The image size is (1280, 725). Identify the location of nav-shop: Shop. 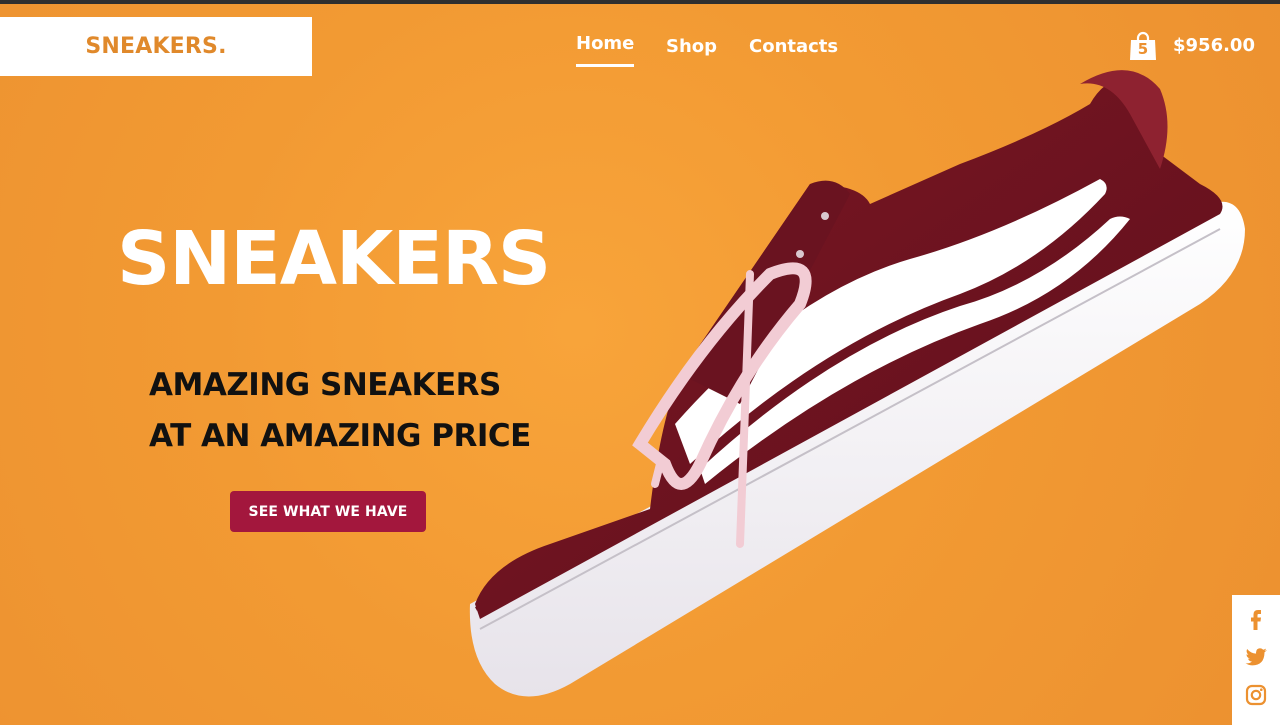
(691, 46).